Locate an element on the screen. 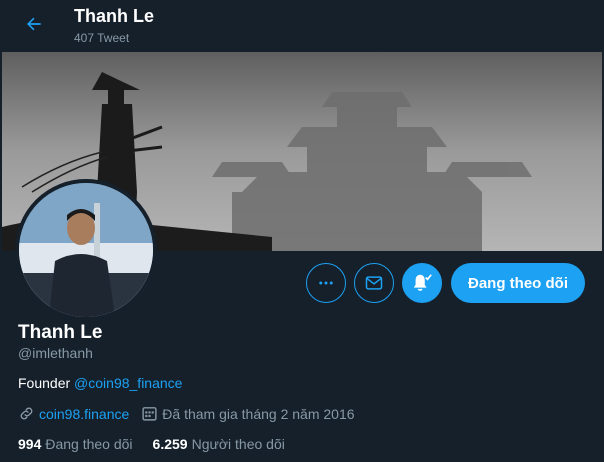 This screenshot has height=462, width=604. following-label: Đang theo dõi is located at coordinates (89, 444).